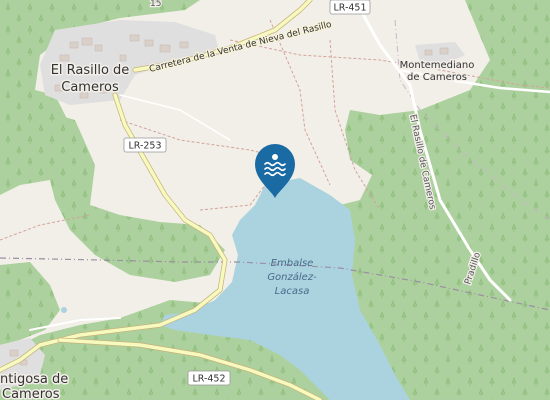 This screenshot has width=550, height=400. I want to click on shield-label-lr452: LR-452, so click(208, 379).